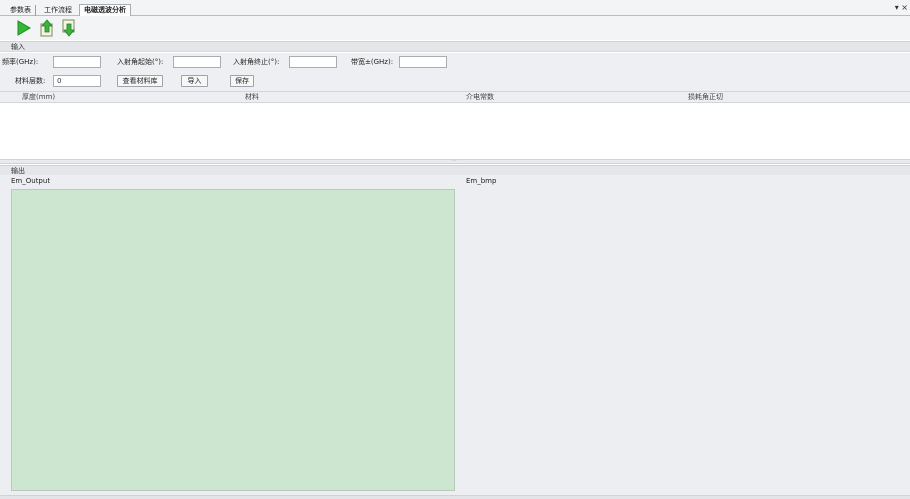 The image size is (910, 499). Describe the element at coordinates (30, 81) in the screenshot. I see `layer-count-label: 材料层数:` at that location.